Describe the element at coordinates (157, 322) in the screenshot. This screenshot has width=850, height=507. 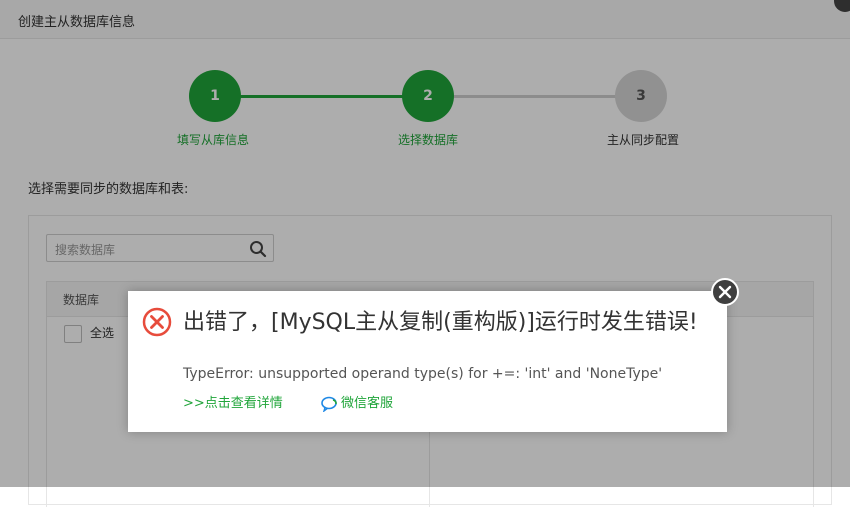
I see `error-icon` at that location.